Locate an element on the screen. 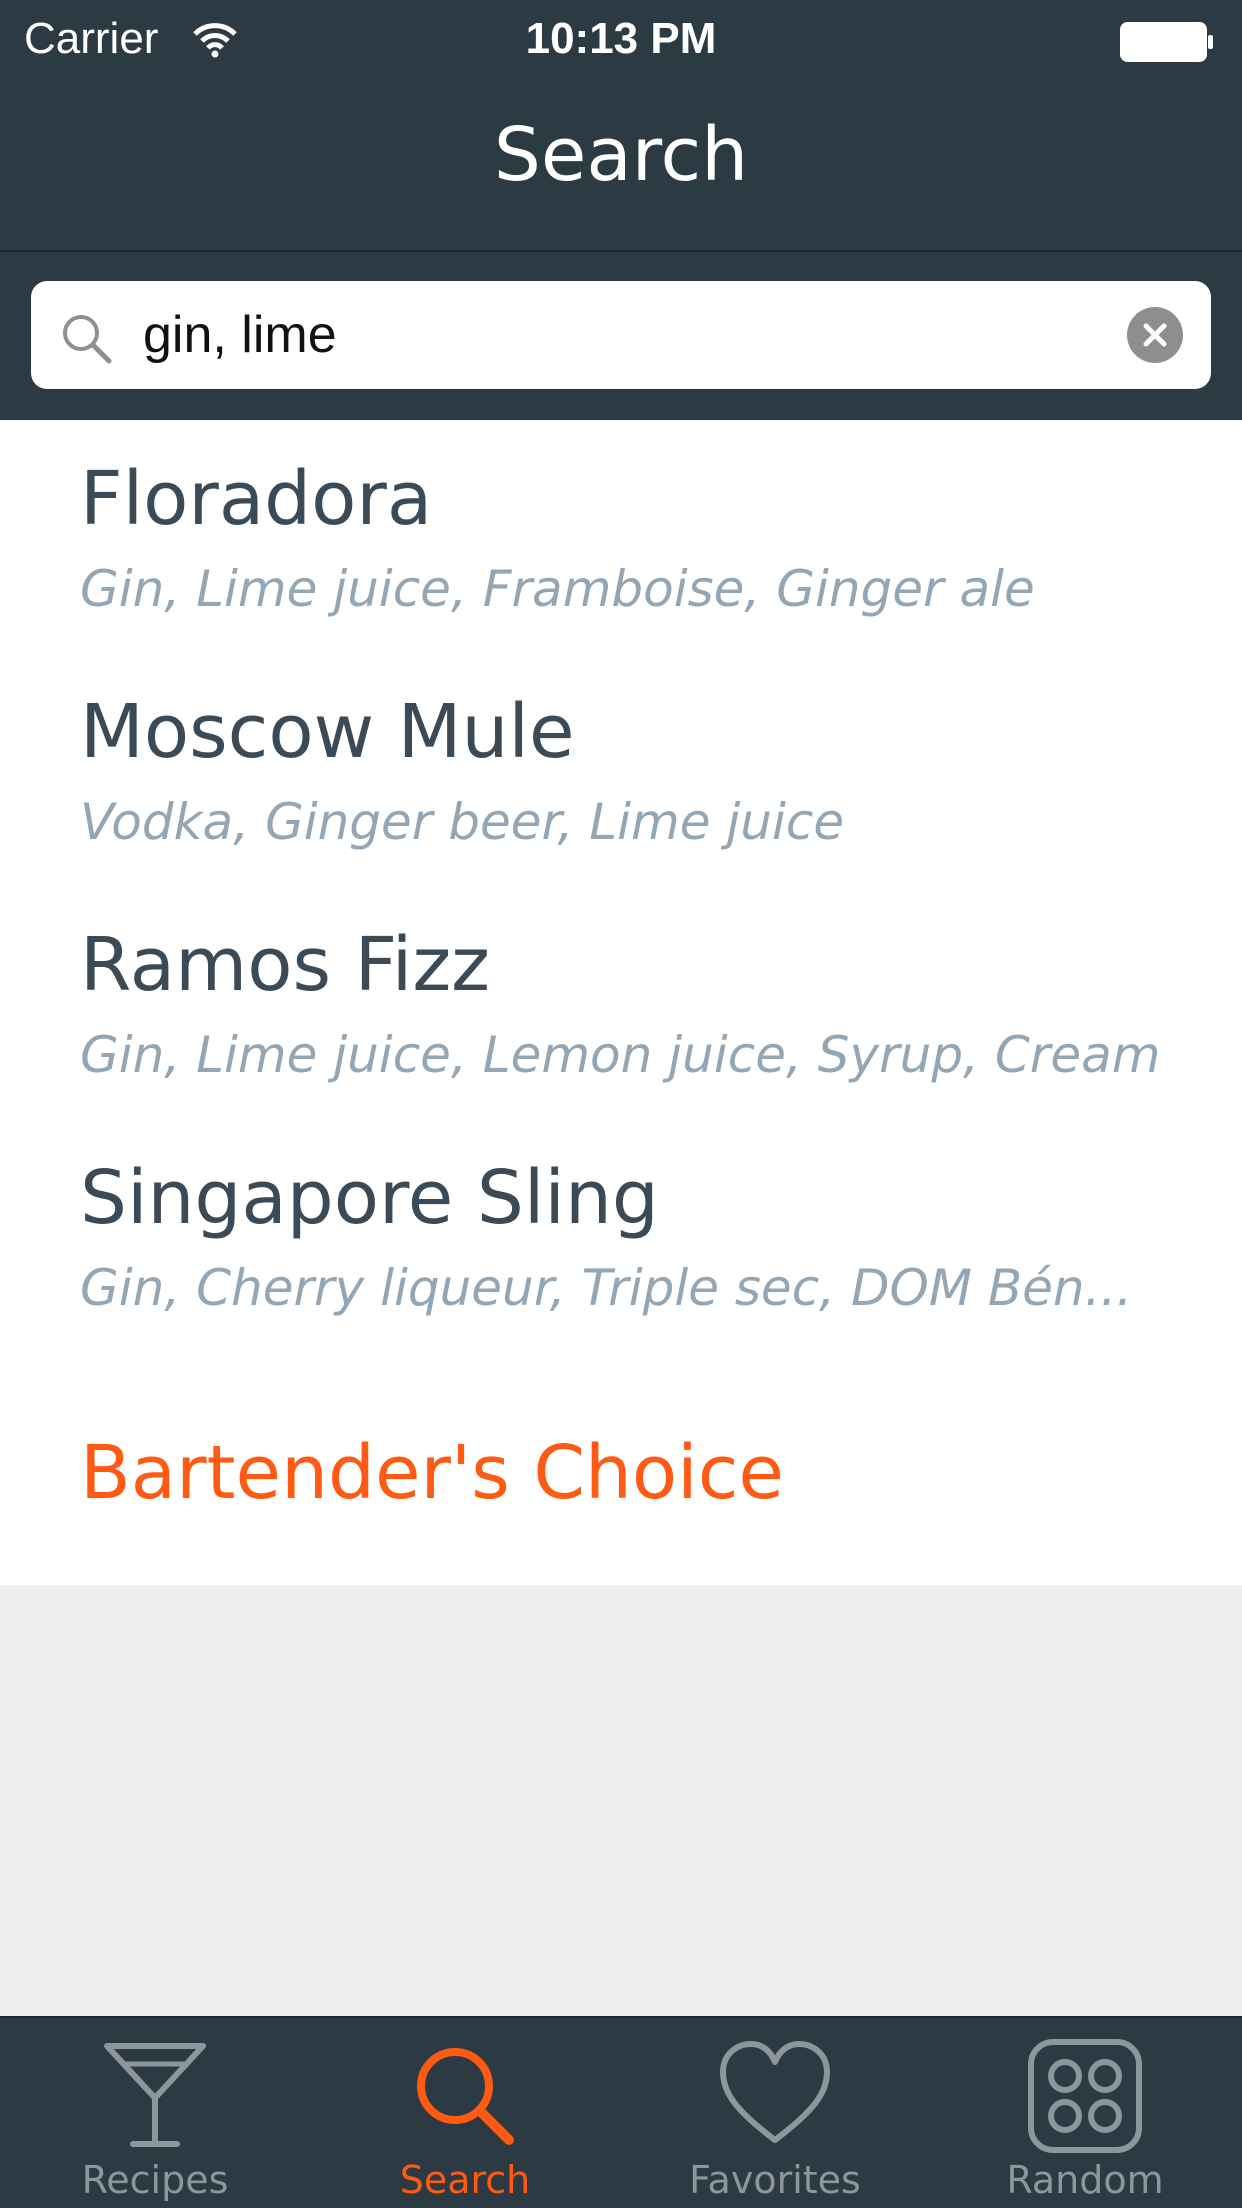 This screenshot has width=1242, height=2208. tab-label: Favorites is located at coordinates (775, 2180).